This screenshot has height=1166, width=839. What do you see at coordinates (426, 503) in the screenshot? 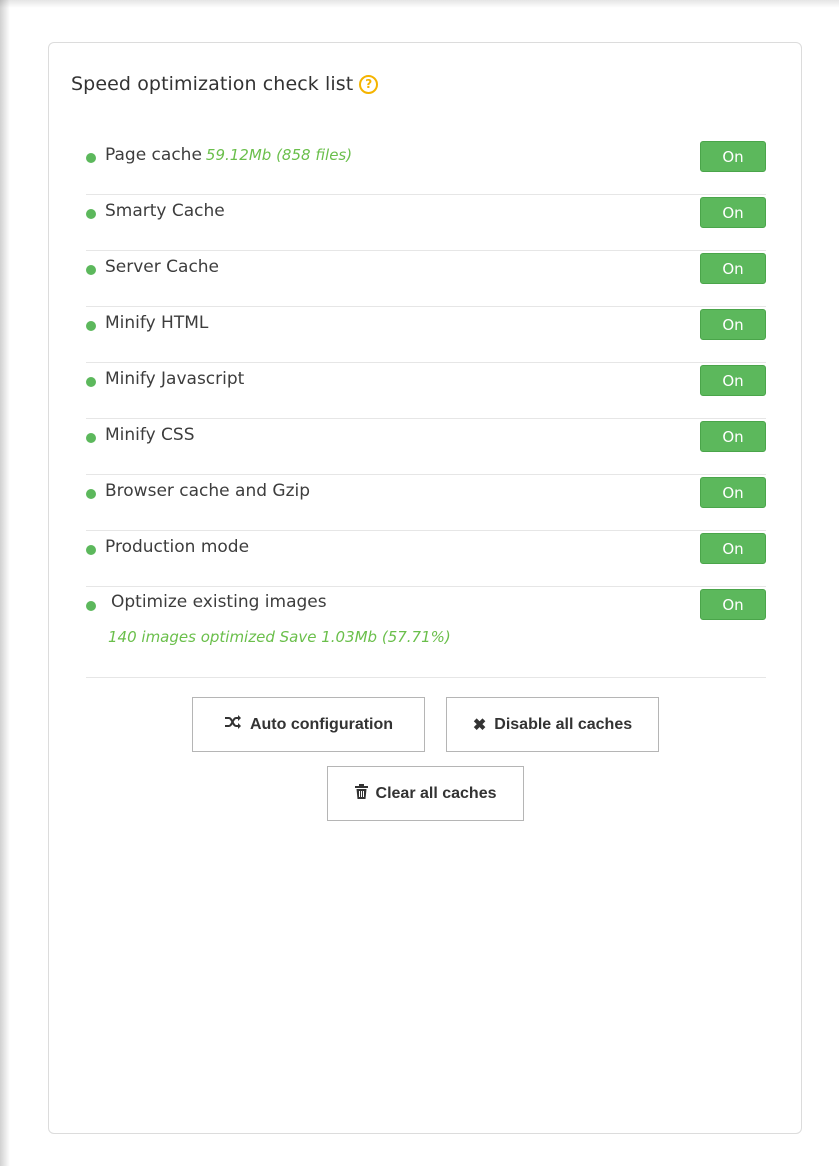
I see `checklist-row-browser-cache: Browser cache and Gzip On` at bounding box center [426, 503].